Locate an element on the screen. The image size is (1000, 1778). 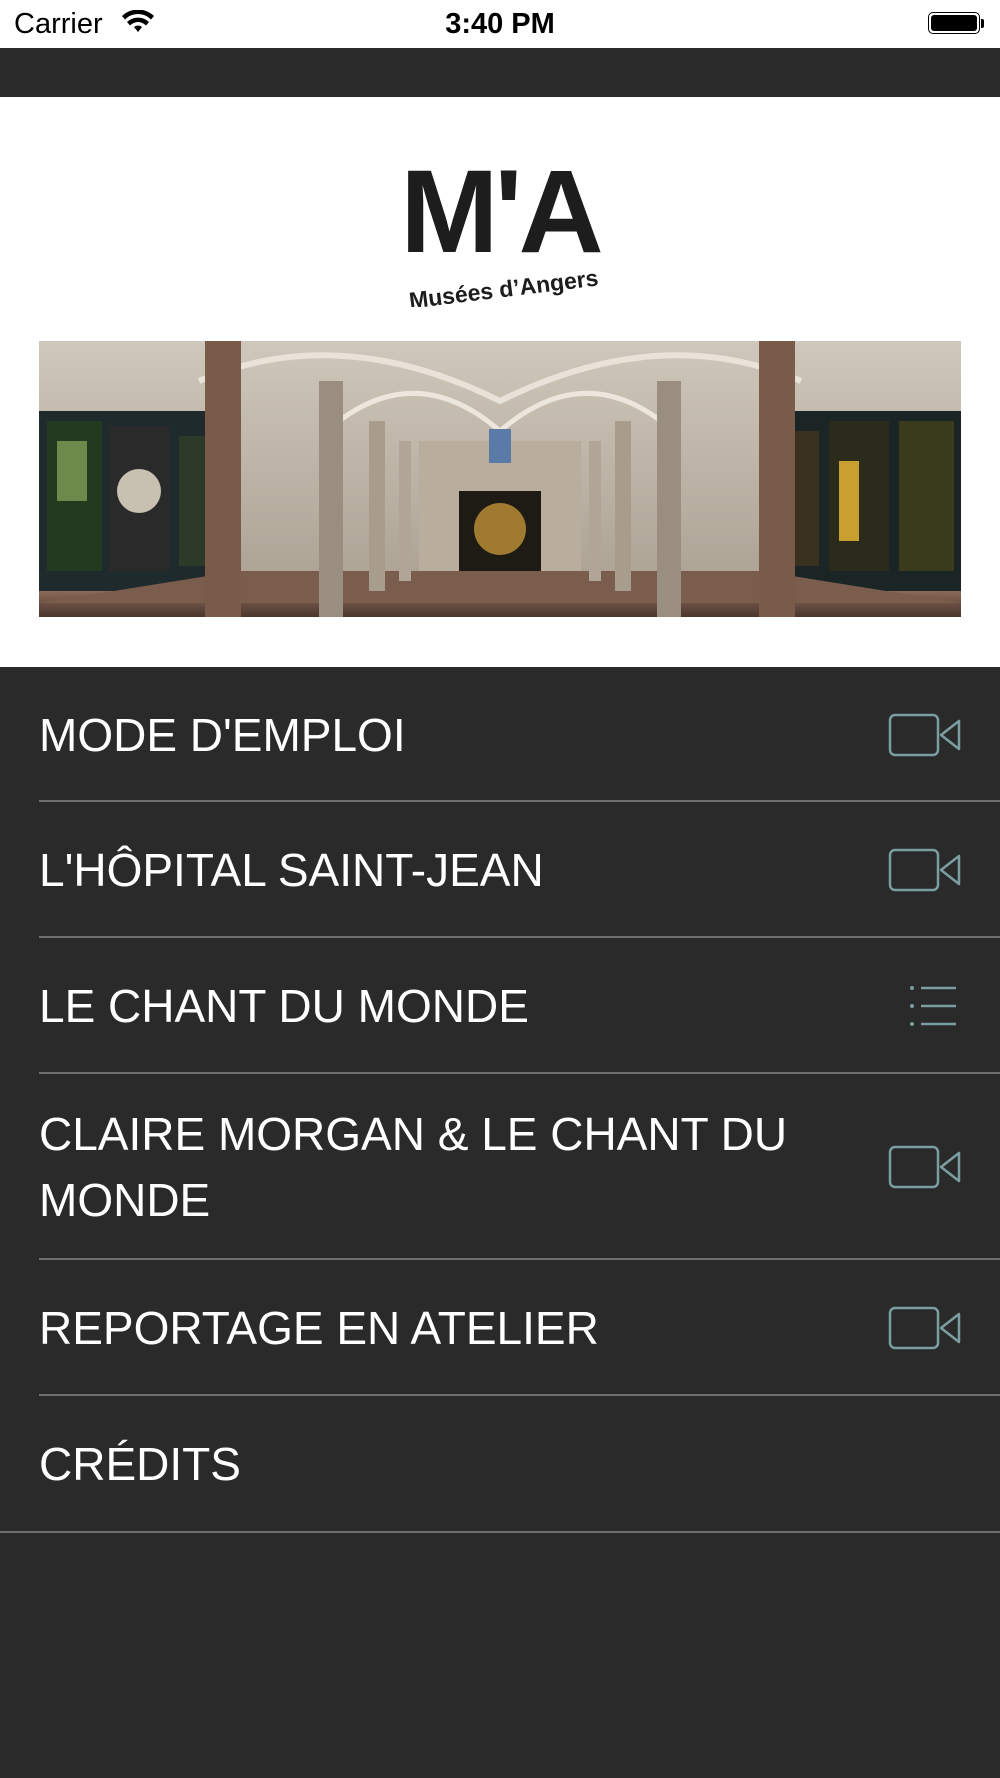
clock: 3:40 PM is located at coordinates (500, 24).